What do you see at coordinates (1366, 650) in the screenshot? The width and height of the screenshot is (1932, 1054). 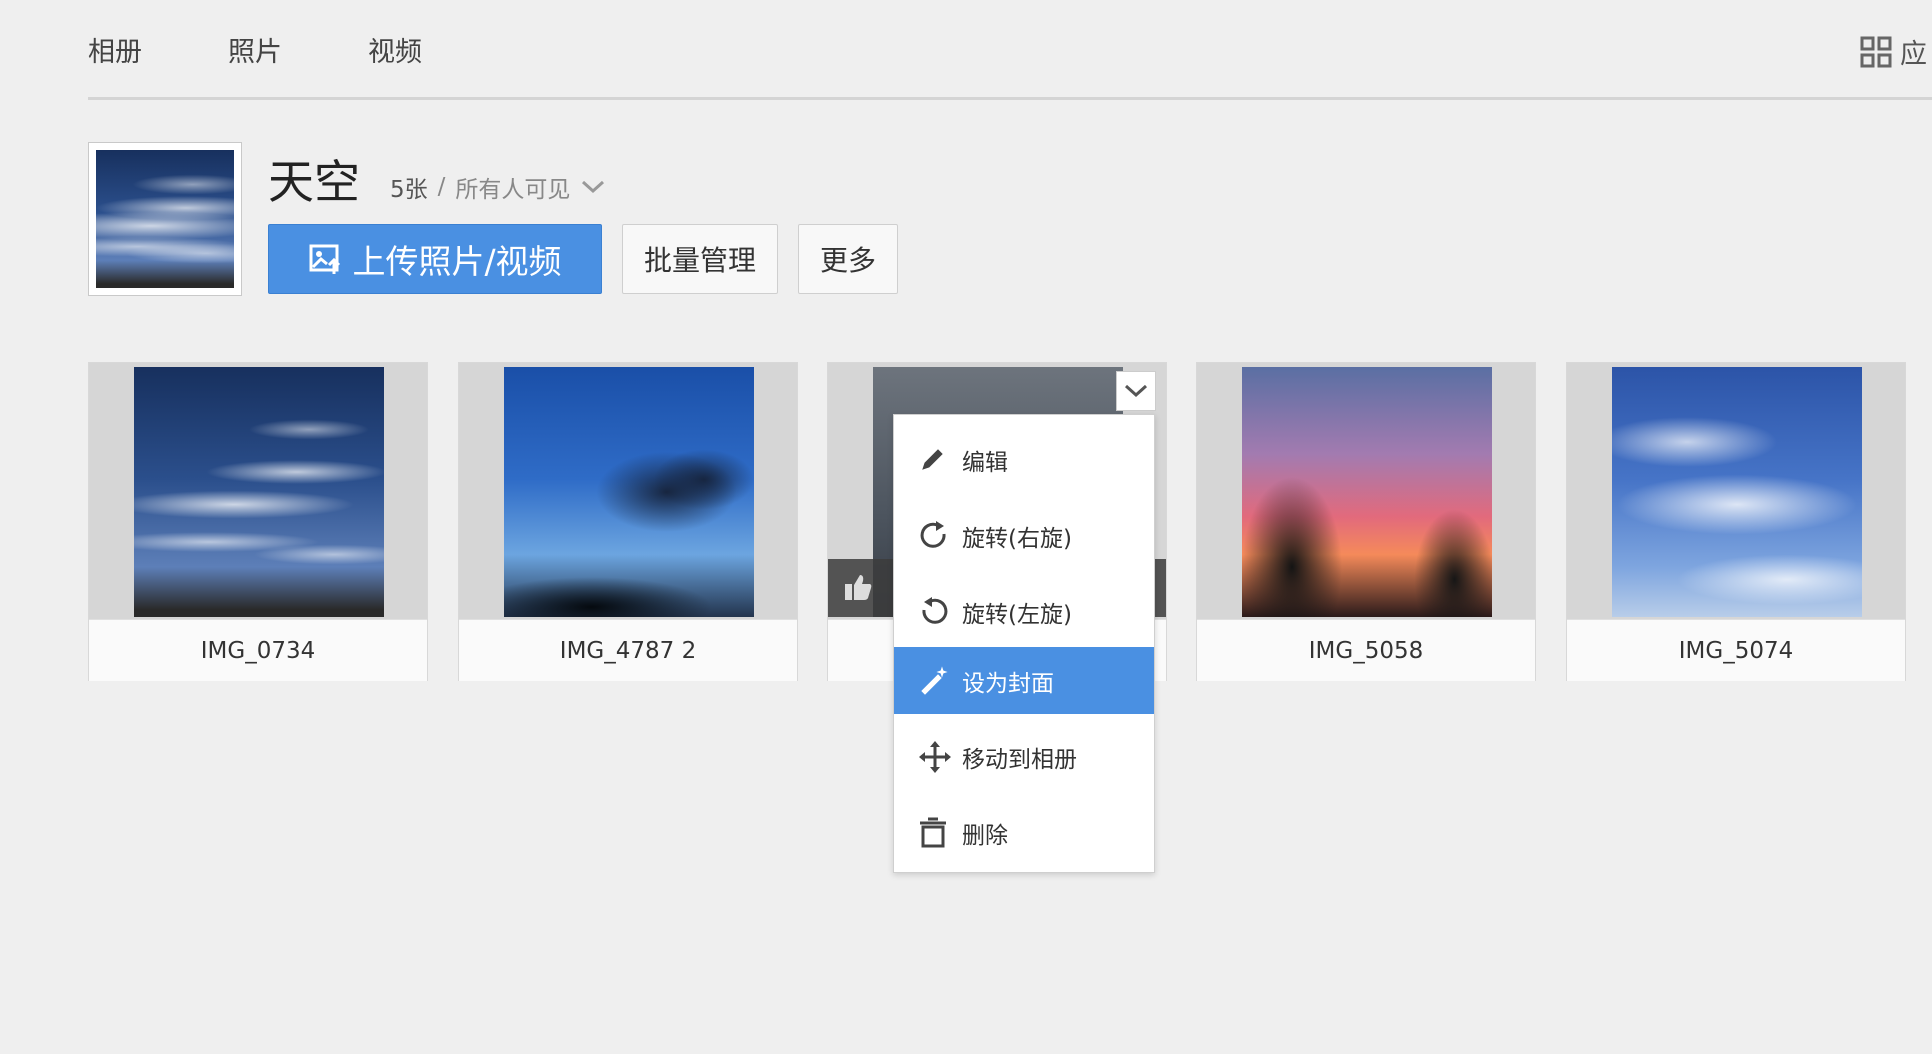 I see `photo-name: IMG_5058` at bounding box center [1366, 650].